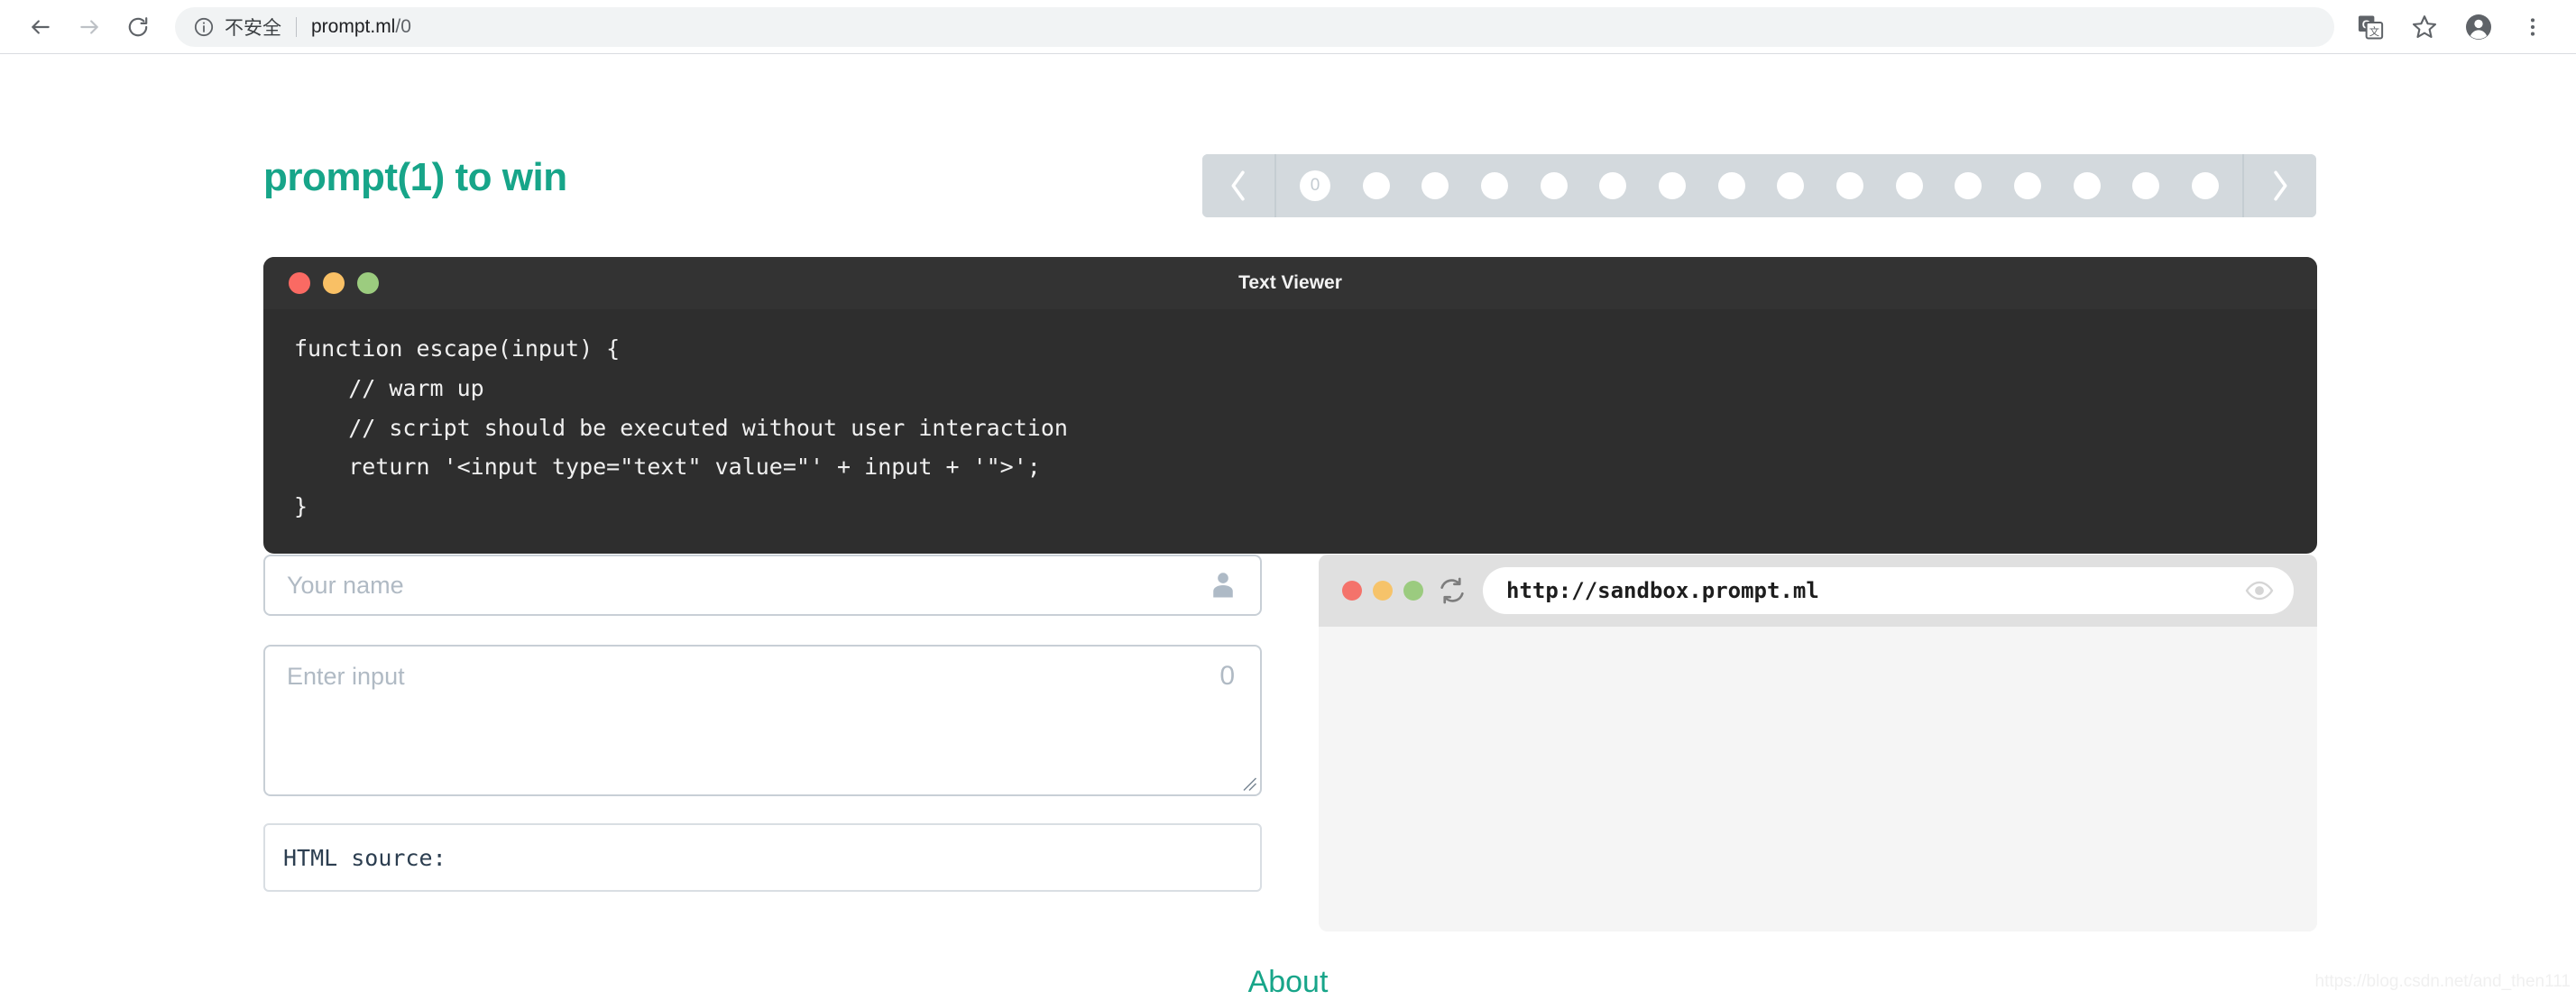 This screenshot has width=2576, height=1000. What do you see at coordinates (2532, 27) in the screenshot?
I see `chrome-menu-icon` at bounding box center [2532, 27].